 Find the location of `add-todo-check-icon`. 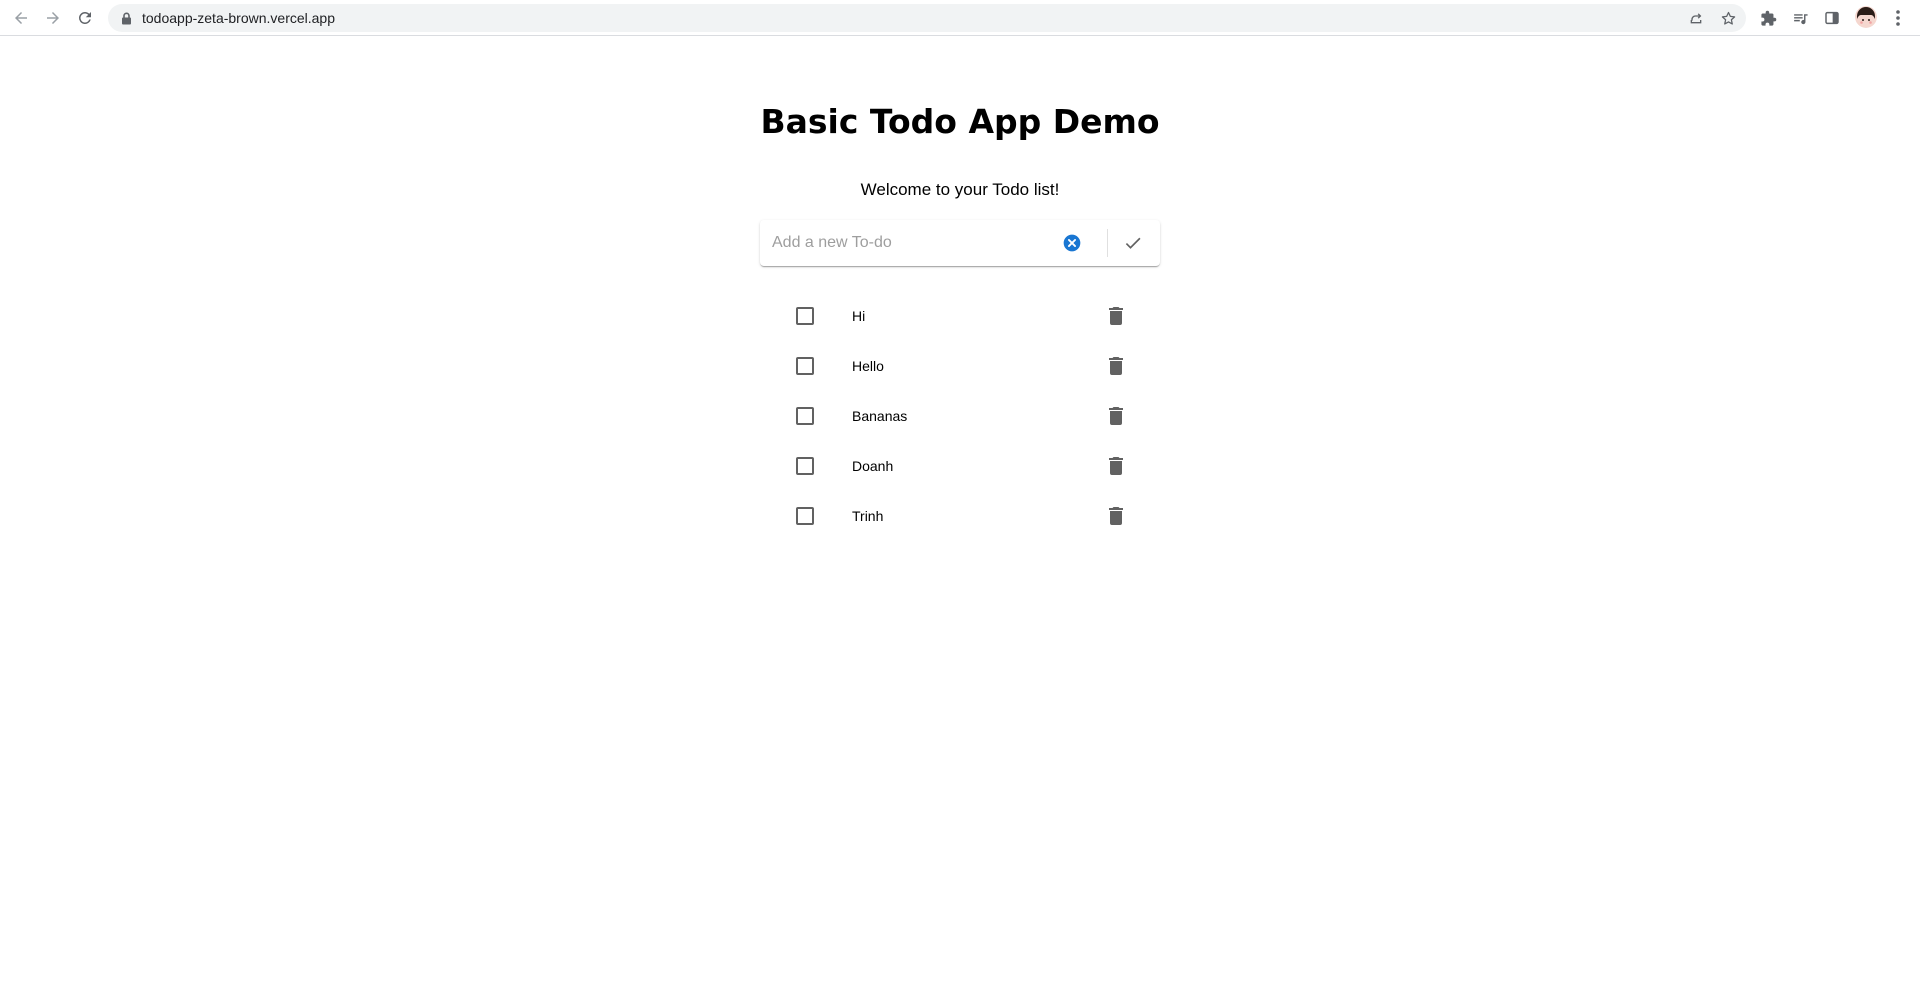

add-todo-check-icon is located at coordinates (1133, 243).